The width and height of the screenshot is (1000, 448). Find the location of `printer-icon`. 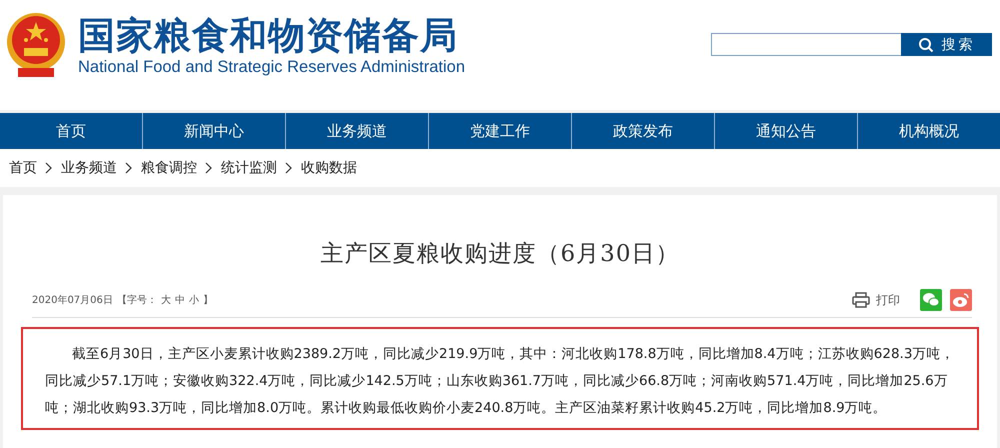

printer-icon is located at coordinates (861, 300).